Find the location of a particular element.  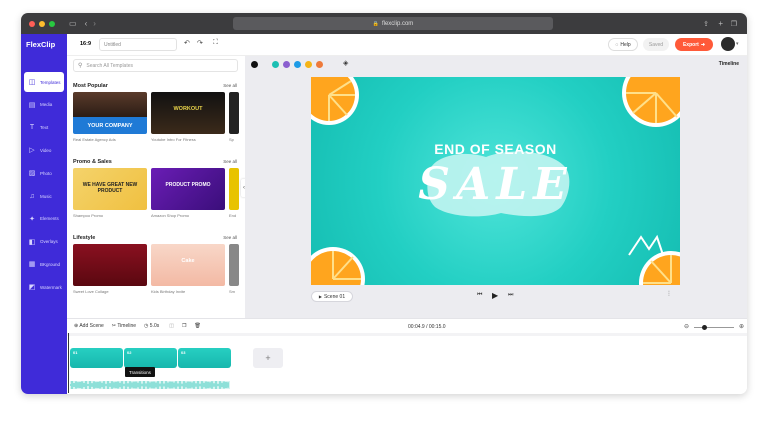

scene-button: ▶ Scene 01 is located at coordinates (332, 296).